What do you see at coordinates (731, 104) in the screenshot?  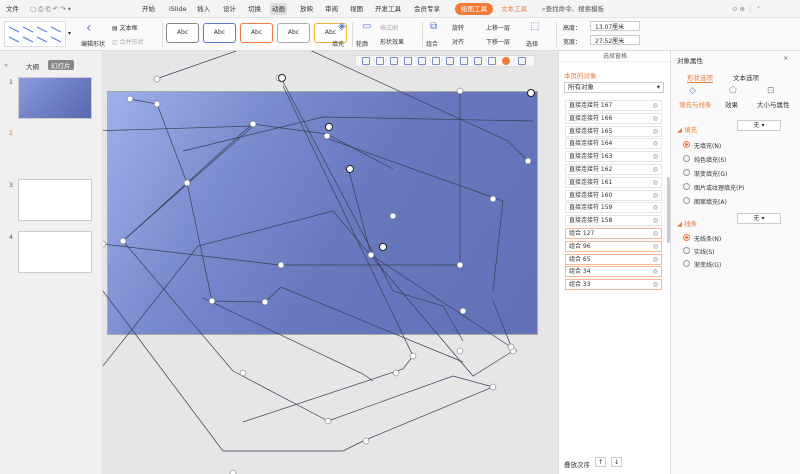 I see `subtab-effect: 效果` at bounding box center [731, 104].